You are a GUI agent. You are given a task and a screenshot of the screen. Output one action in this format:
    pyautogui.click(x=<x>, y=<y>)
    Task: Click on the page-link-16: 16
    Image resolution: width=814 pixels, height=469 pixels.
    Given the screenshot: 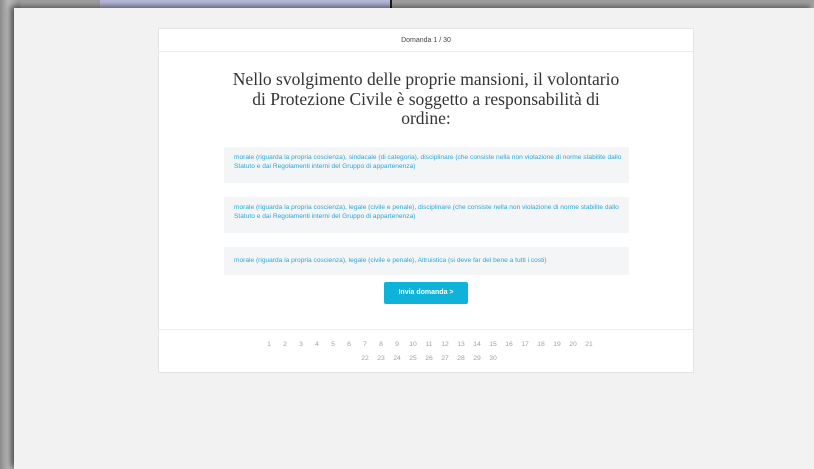 What is the action you would take?
    pyautogui.click(x=509, y=345)
    